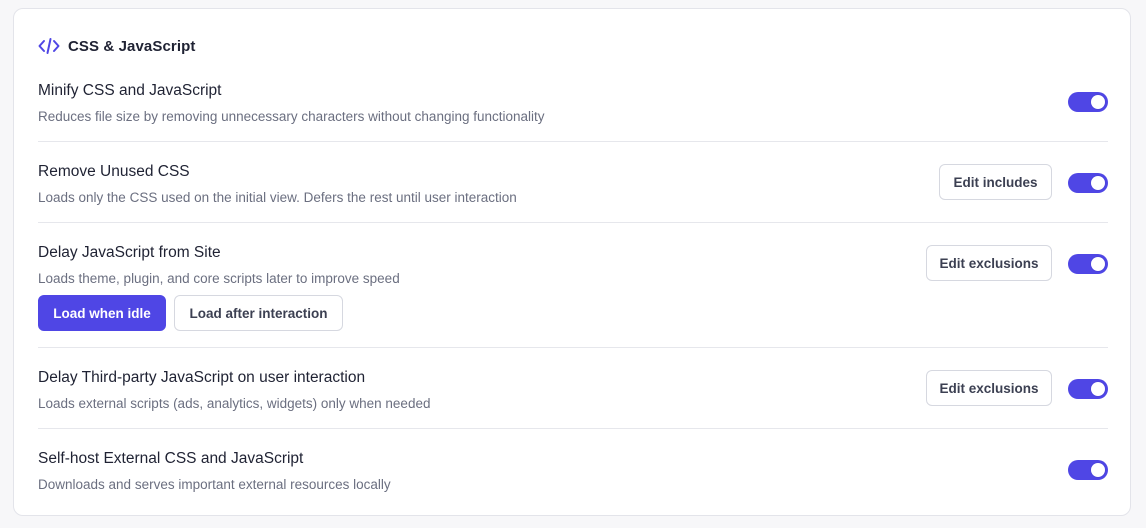  What do you see at coordinates (130, 90) in the screenshot?
I see `setting-title: Minify CSS and JavaScript` at bounding box center [130, 90].